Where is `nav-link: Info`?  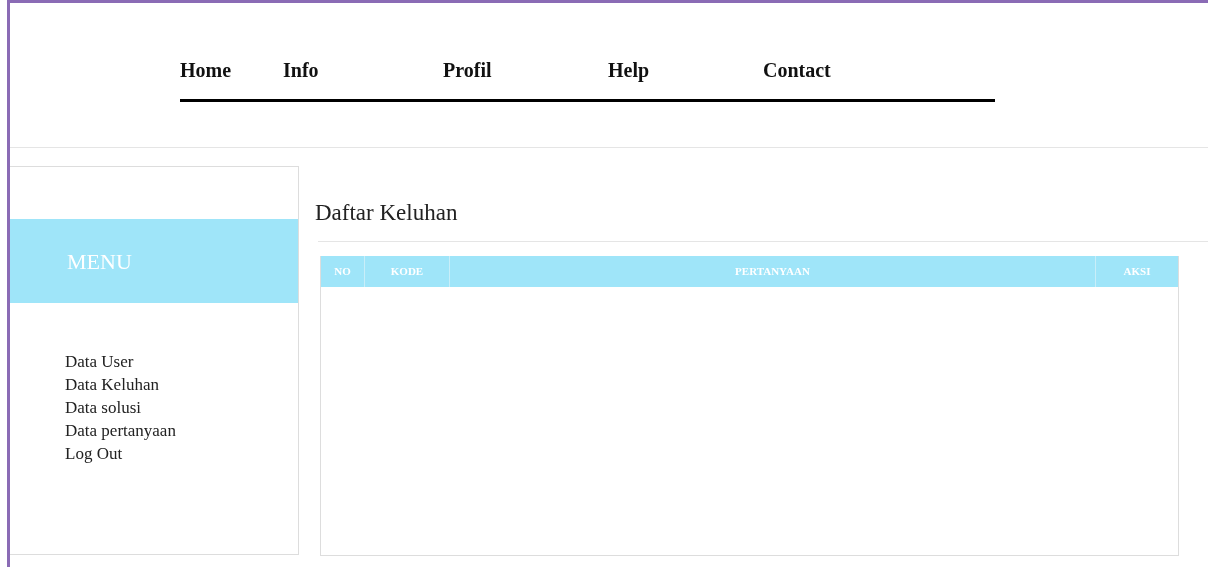
nav-link: Info is located at coordinates (363, 70).